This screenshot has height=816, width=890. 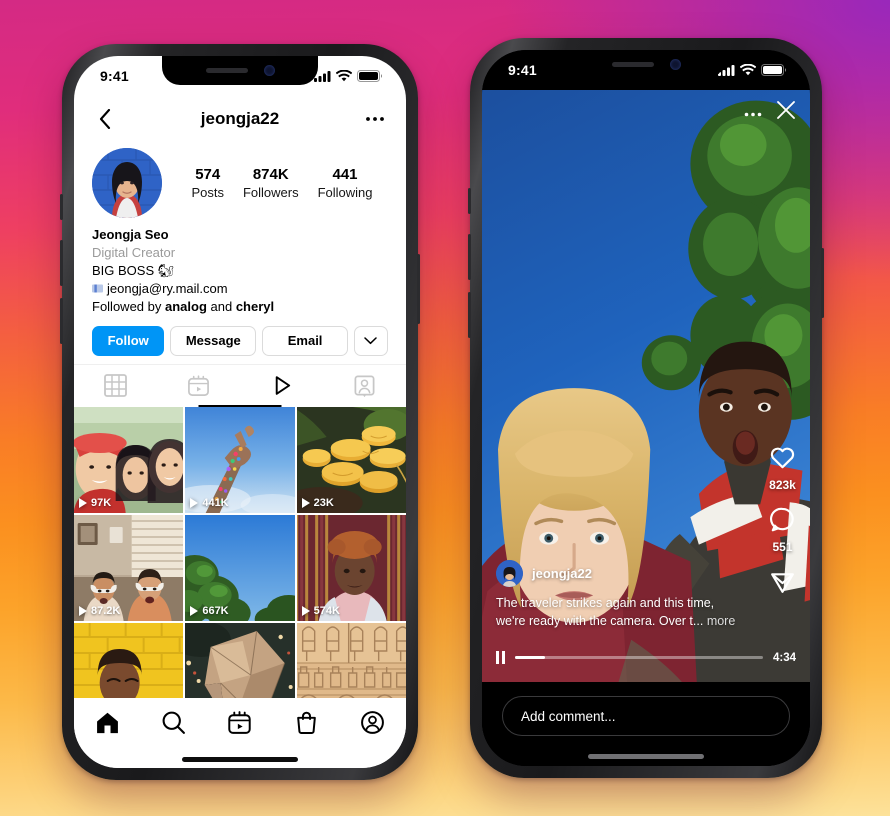 I want to click on pause-icon, so click(x=500, y=657).